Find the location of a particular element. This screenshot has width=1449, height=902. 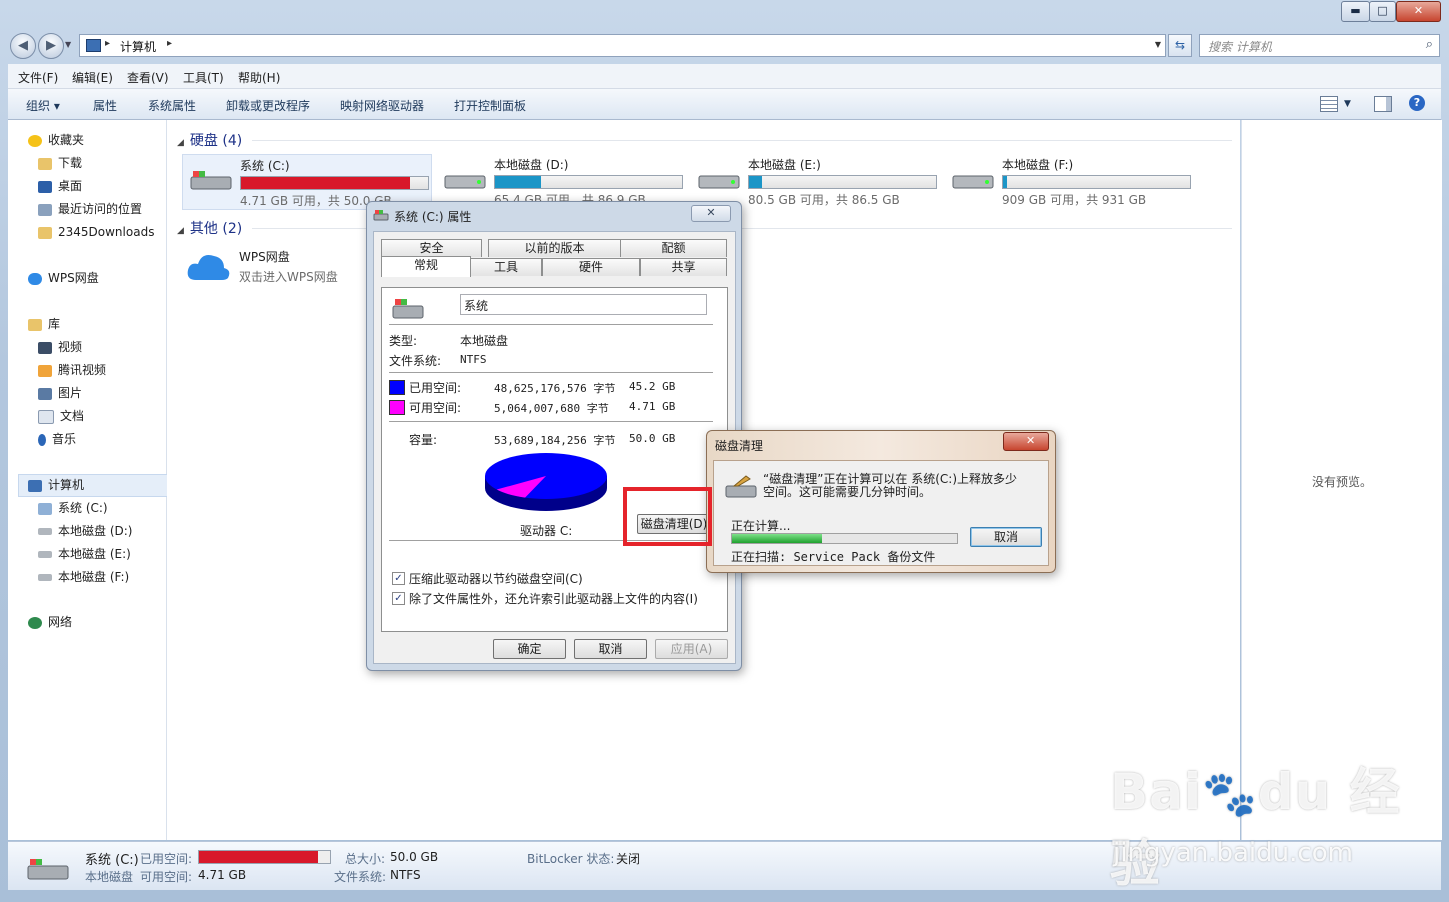

ok-button: 确定 is located at coordinates (529, 649).